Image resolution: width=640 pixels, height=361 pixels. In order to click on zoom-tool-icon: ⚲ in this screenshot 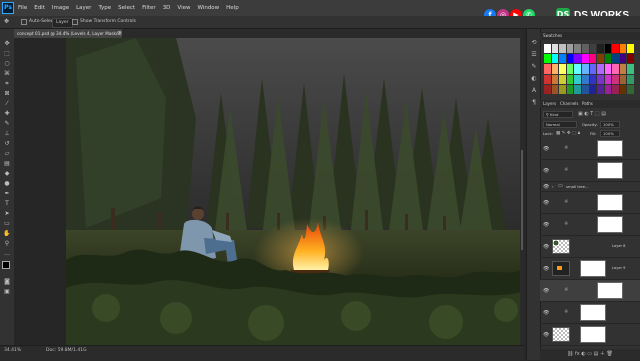, I will do `click(7, 244)`.